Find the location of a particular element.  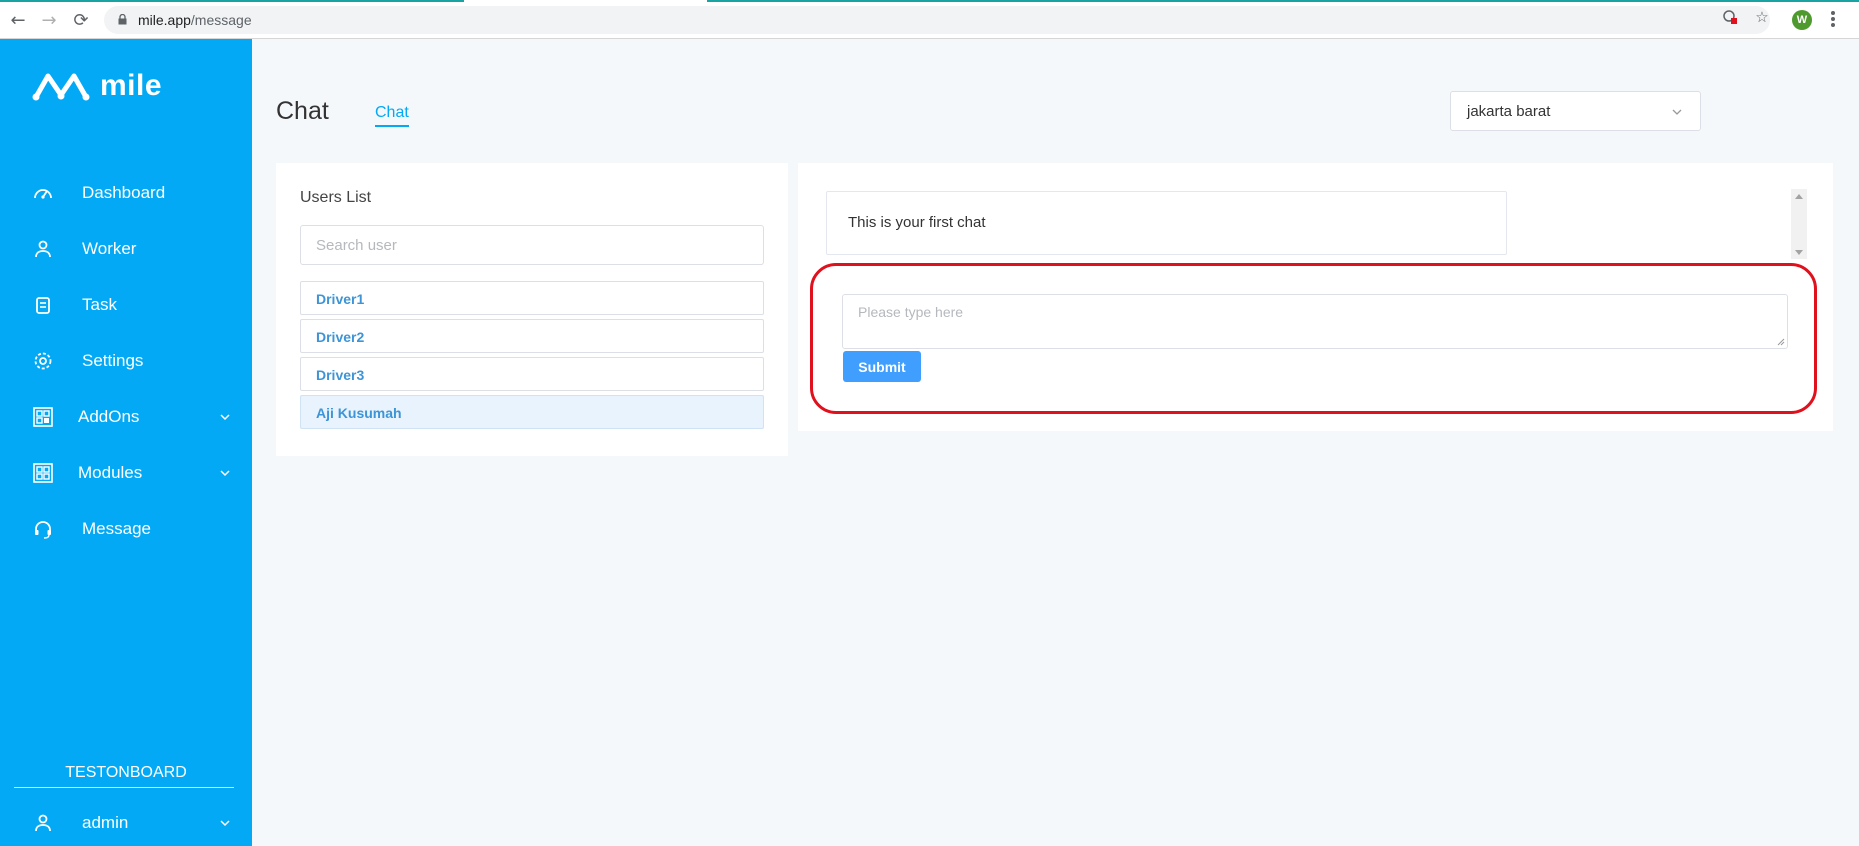

mile-logo-icon is located at coordinates (61, 87).